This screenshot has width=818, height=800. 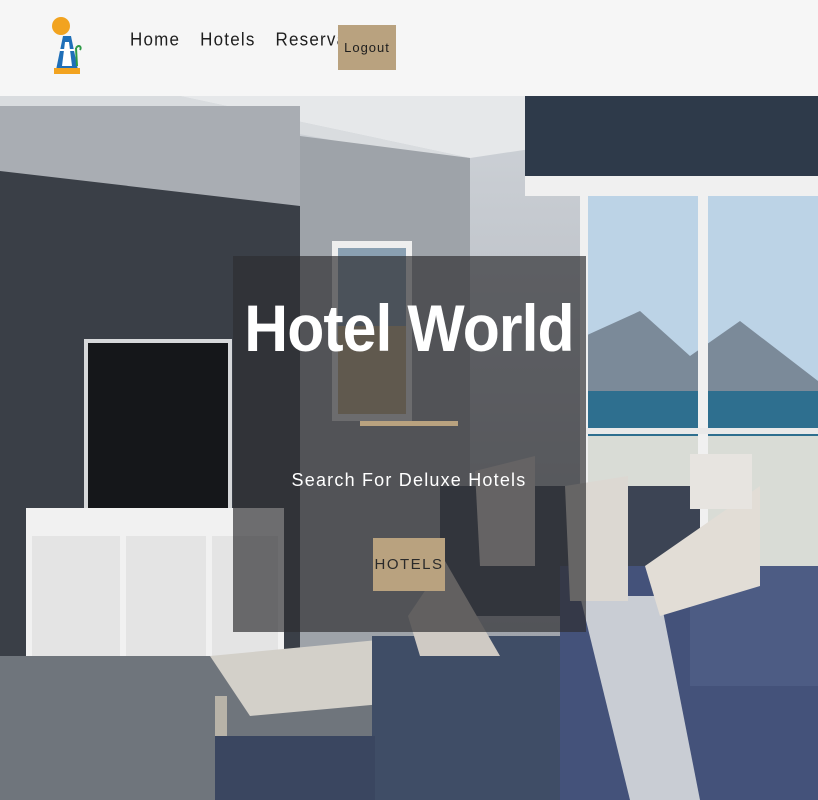 I want to click on logout-button: Logout, so click(x=367, y=47).